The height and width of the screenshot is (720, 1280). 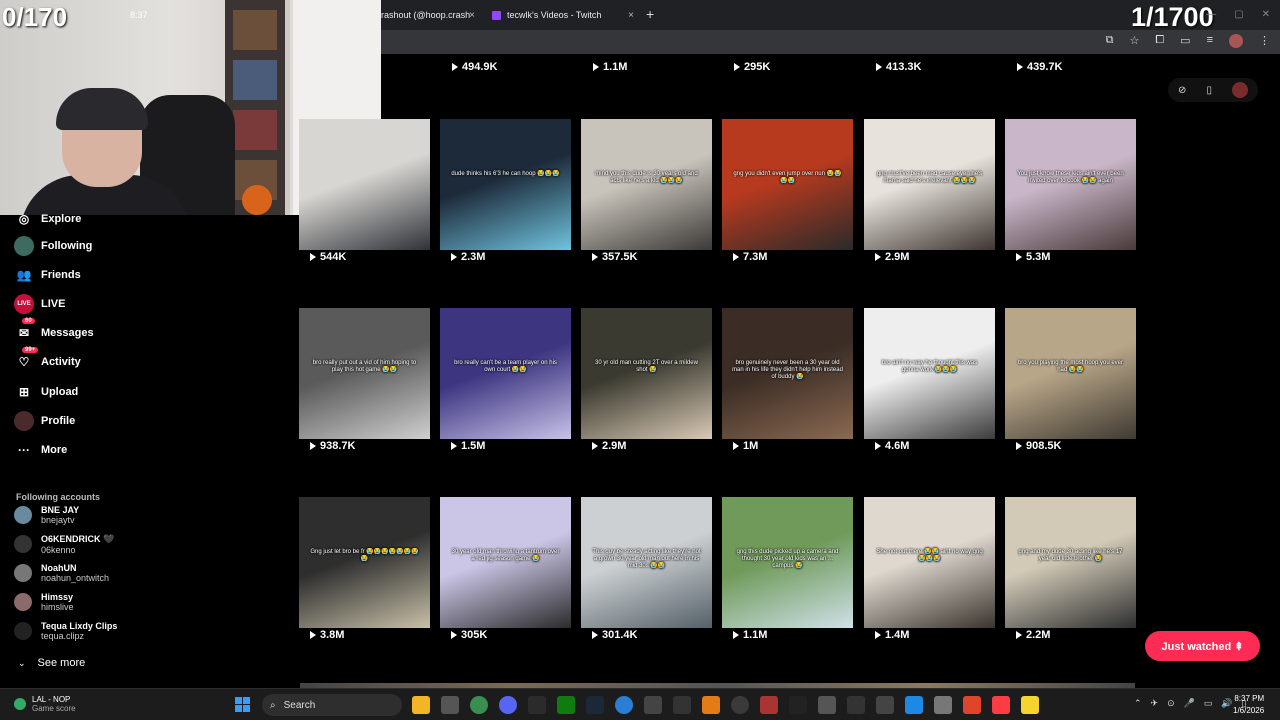 I want to click on video-thumbnail: She not out there 😭😭 aint no way gng 😭😭😭, so click(x=929, y=562).